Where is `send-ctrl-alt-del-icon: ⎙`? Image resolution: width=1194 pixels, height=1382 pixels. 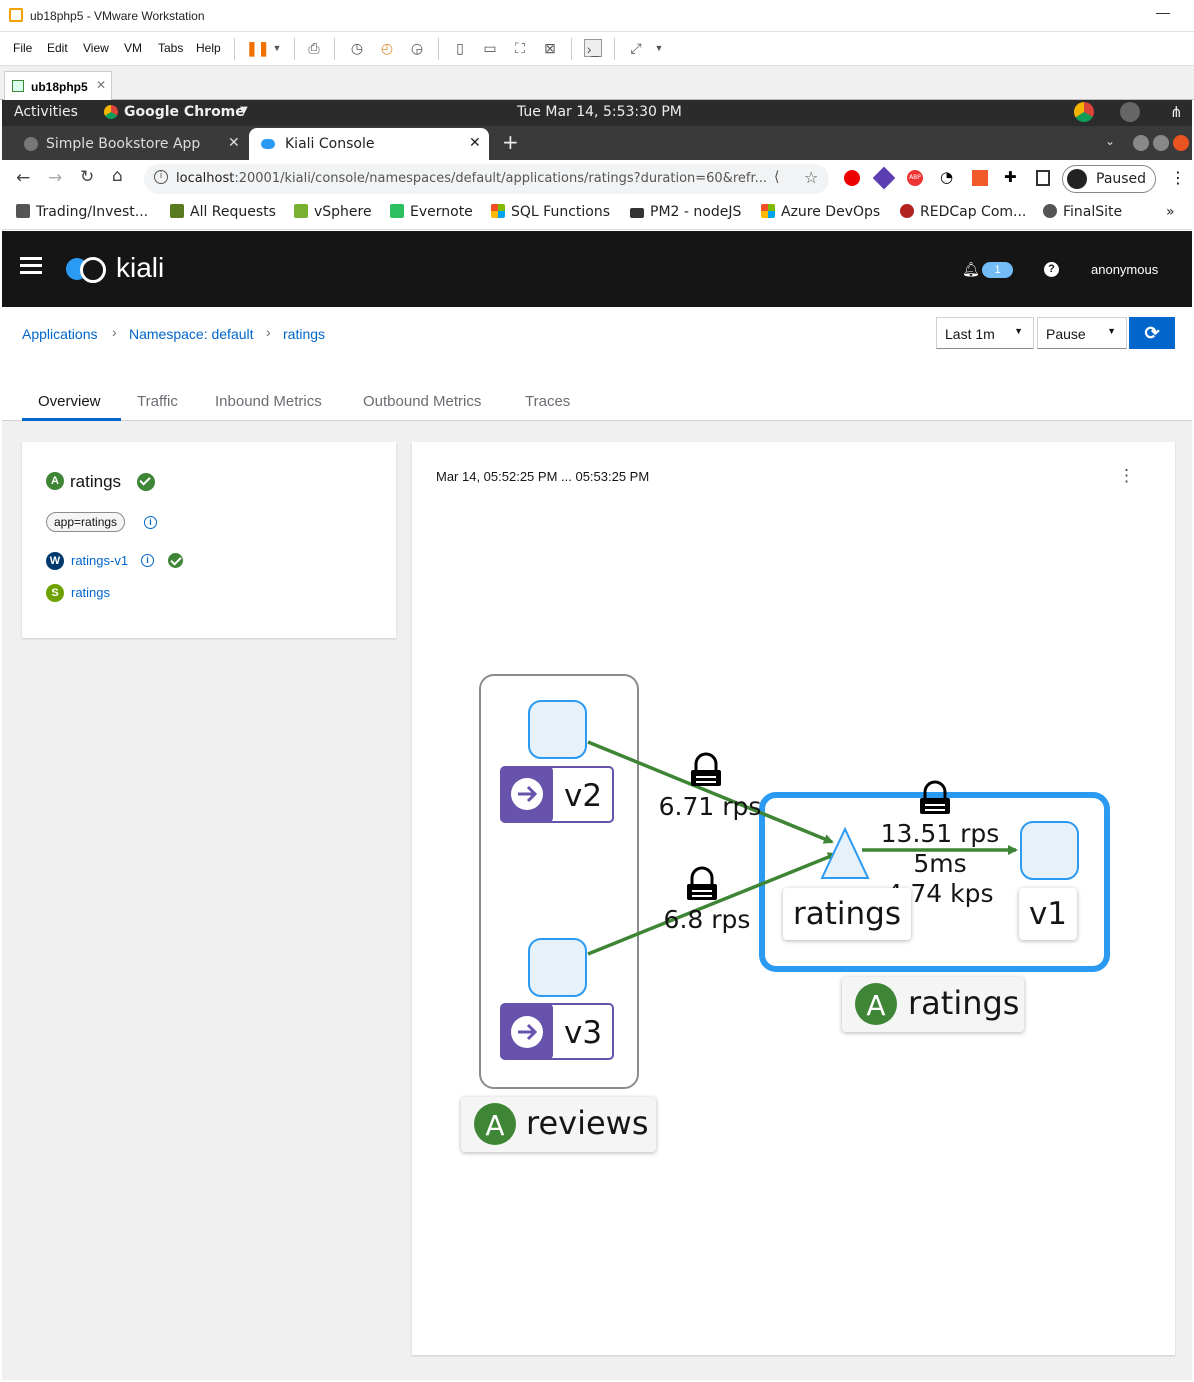
send-ctrl-alt-del-icon: ⎙ is located at coordinates (314, 48).